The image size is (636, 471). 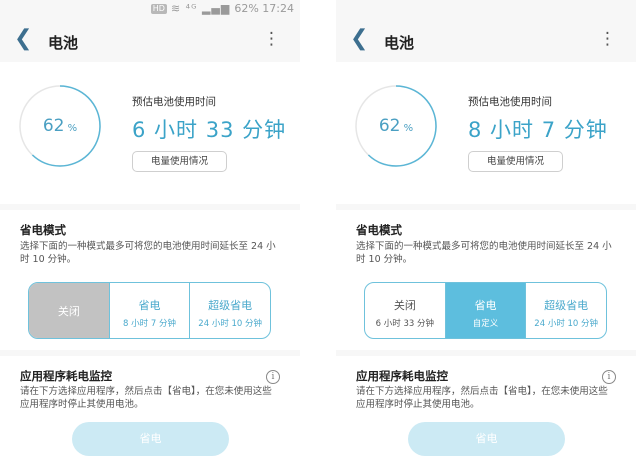 What do you see at coordinates (278, 8) in the screenshot?
I see `clock: 17:24` at bounding box center [278, 8].